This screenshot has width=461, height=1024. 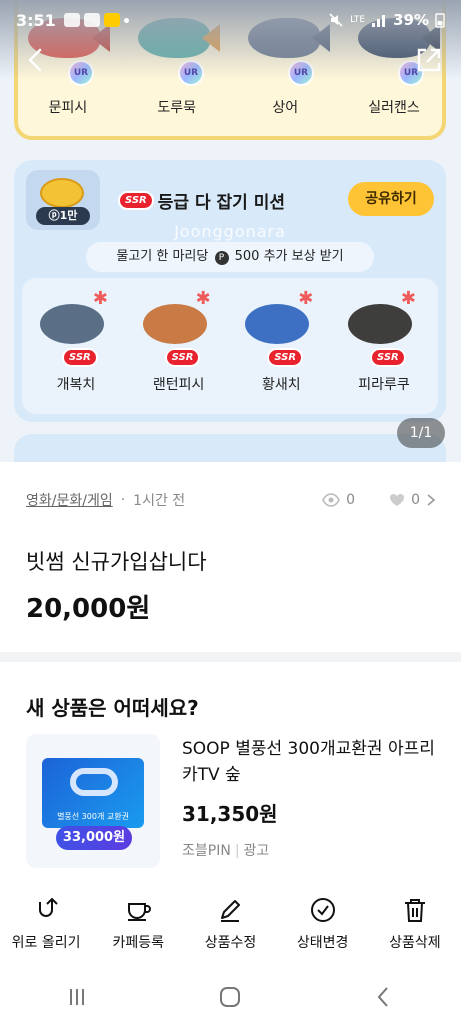 I want to click on recommended-item-title: SOOP 별풍선 300개교환권 아프리카TV 숲, so click(x=309, y=762).